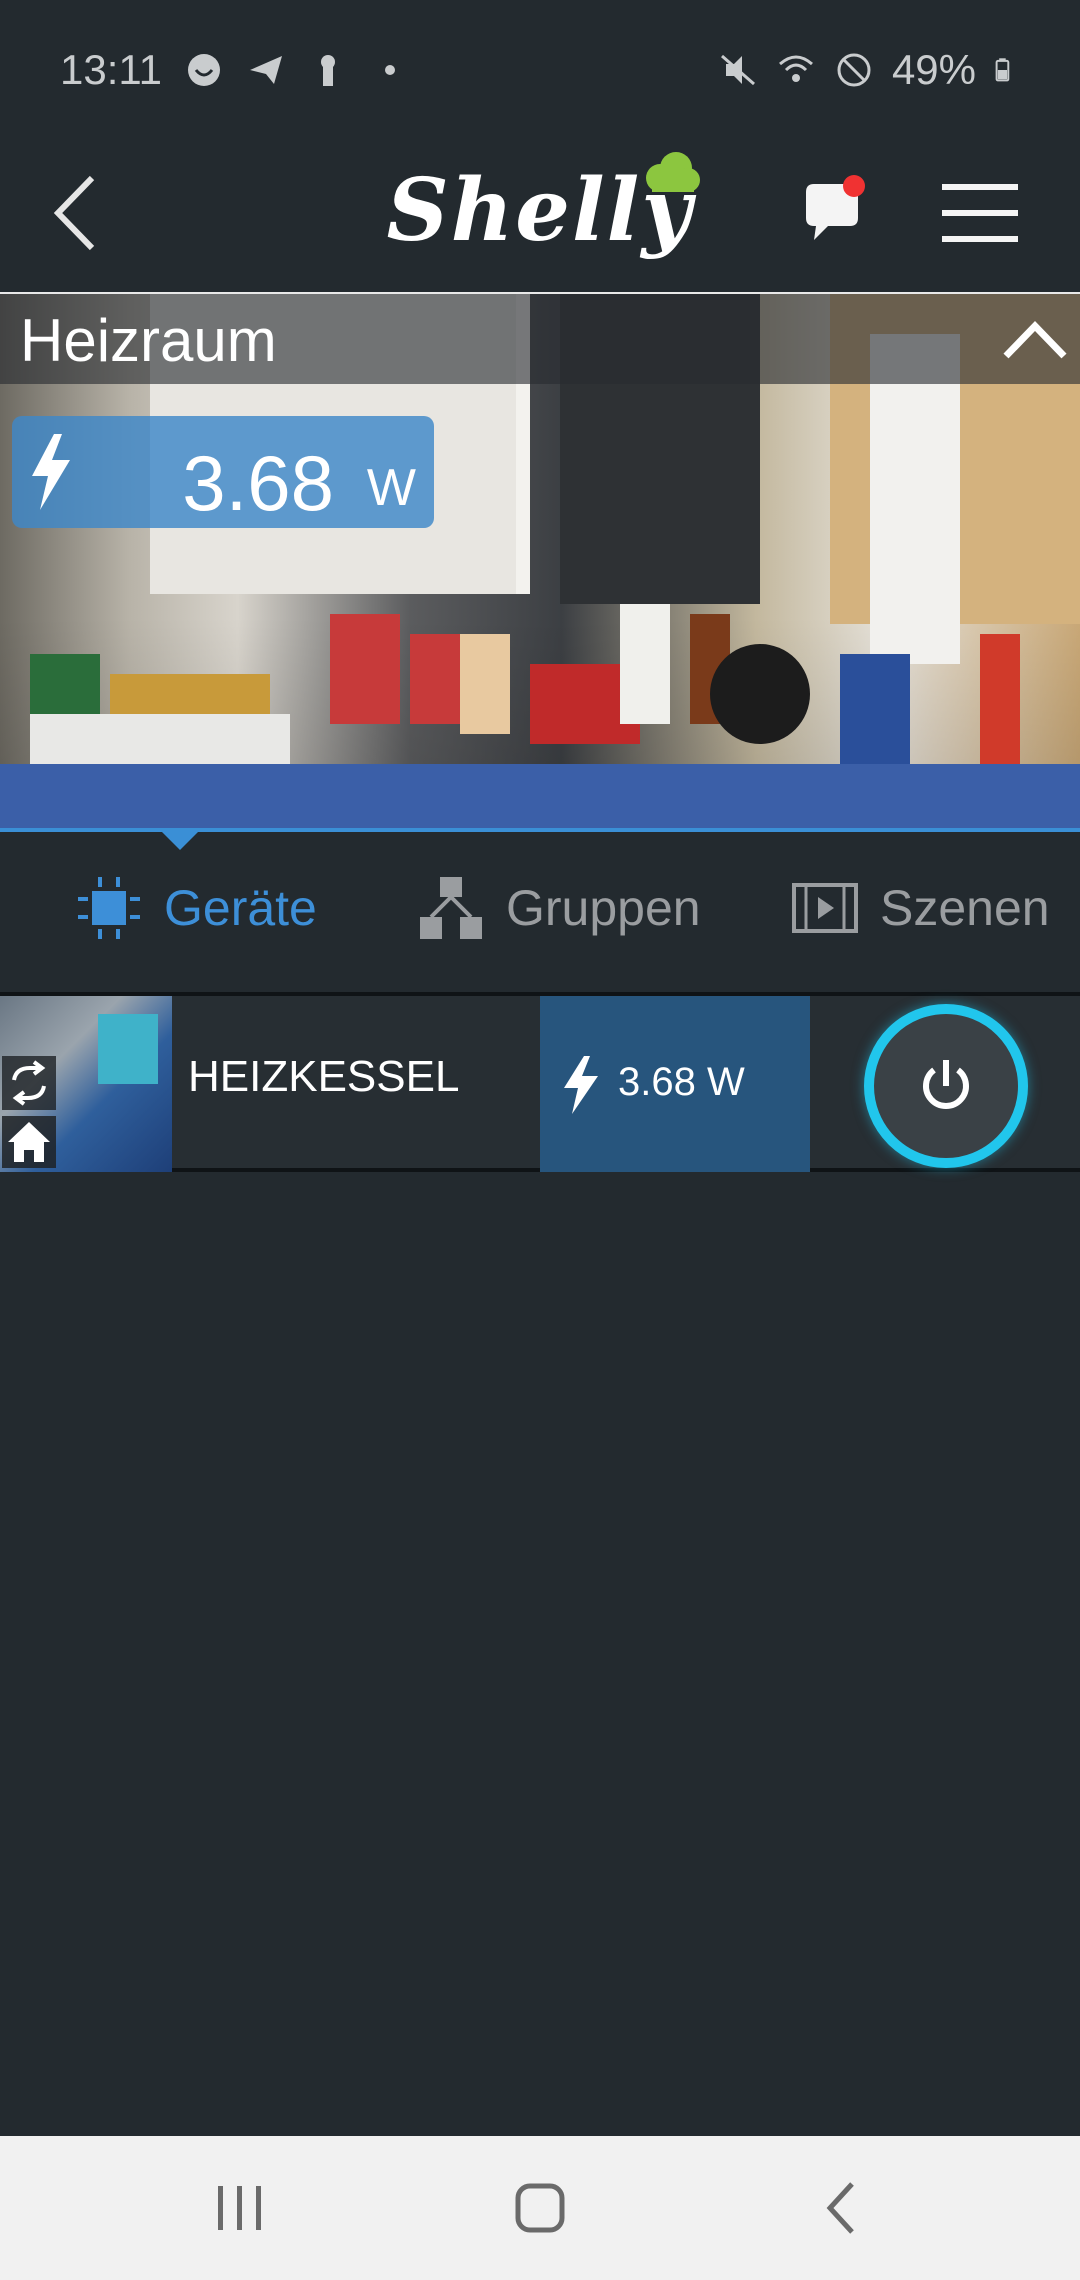 The image size is (1080, 2280). Describe the element at coordinates (258, 483) in the screenshot. I see `room-power-value: 3.68` at that location.